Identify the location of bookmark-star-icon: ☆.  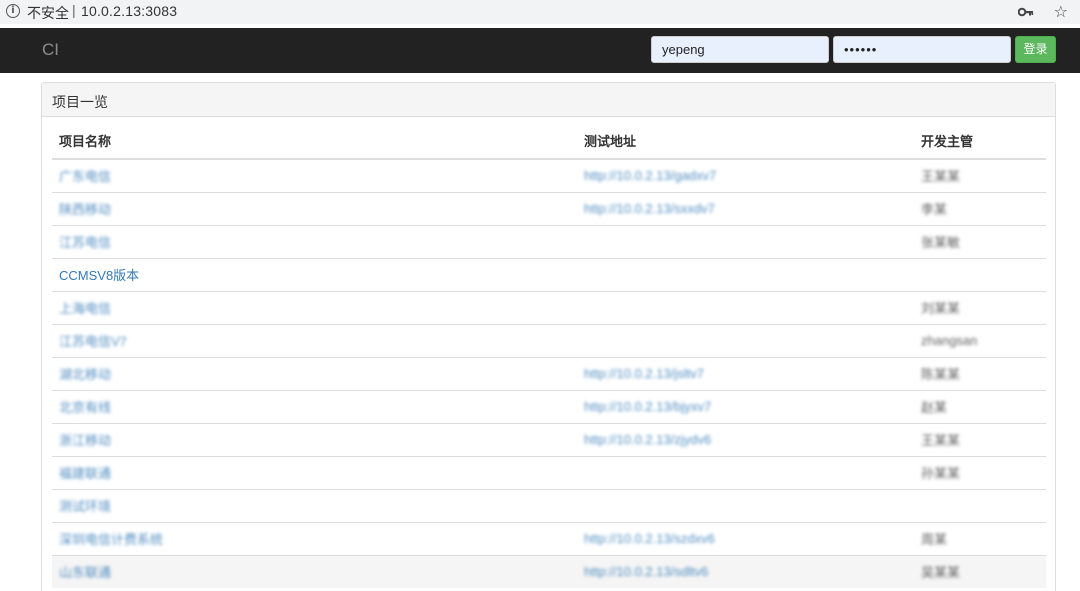
(1061, 11).